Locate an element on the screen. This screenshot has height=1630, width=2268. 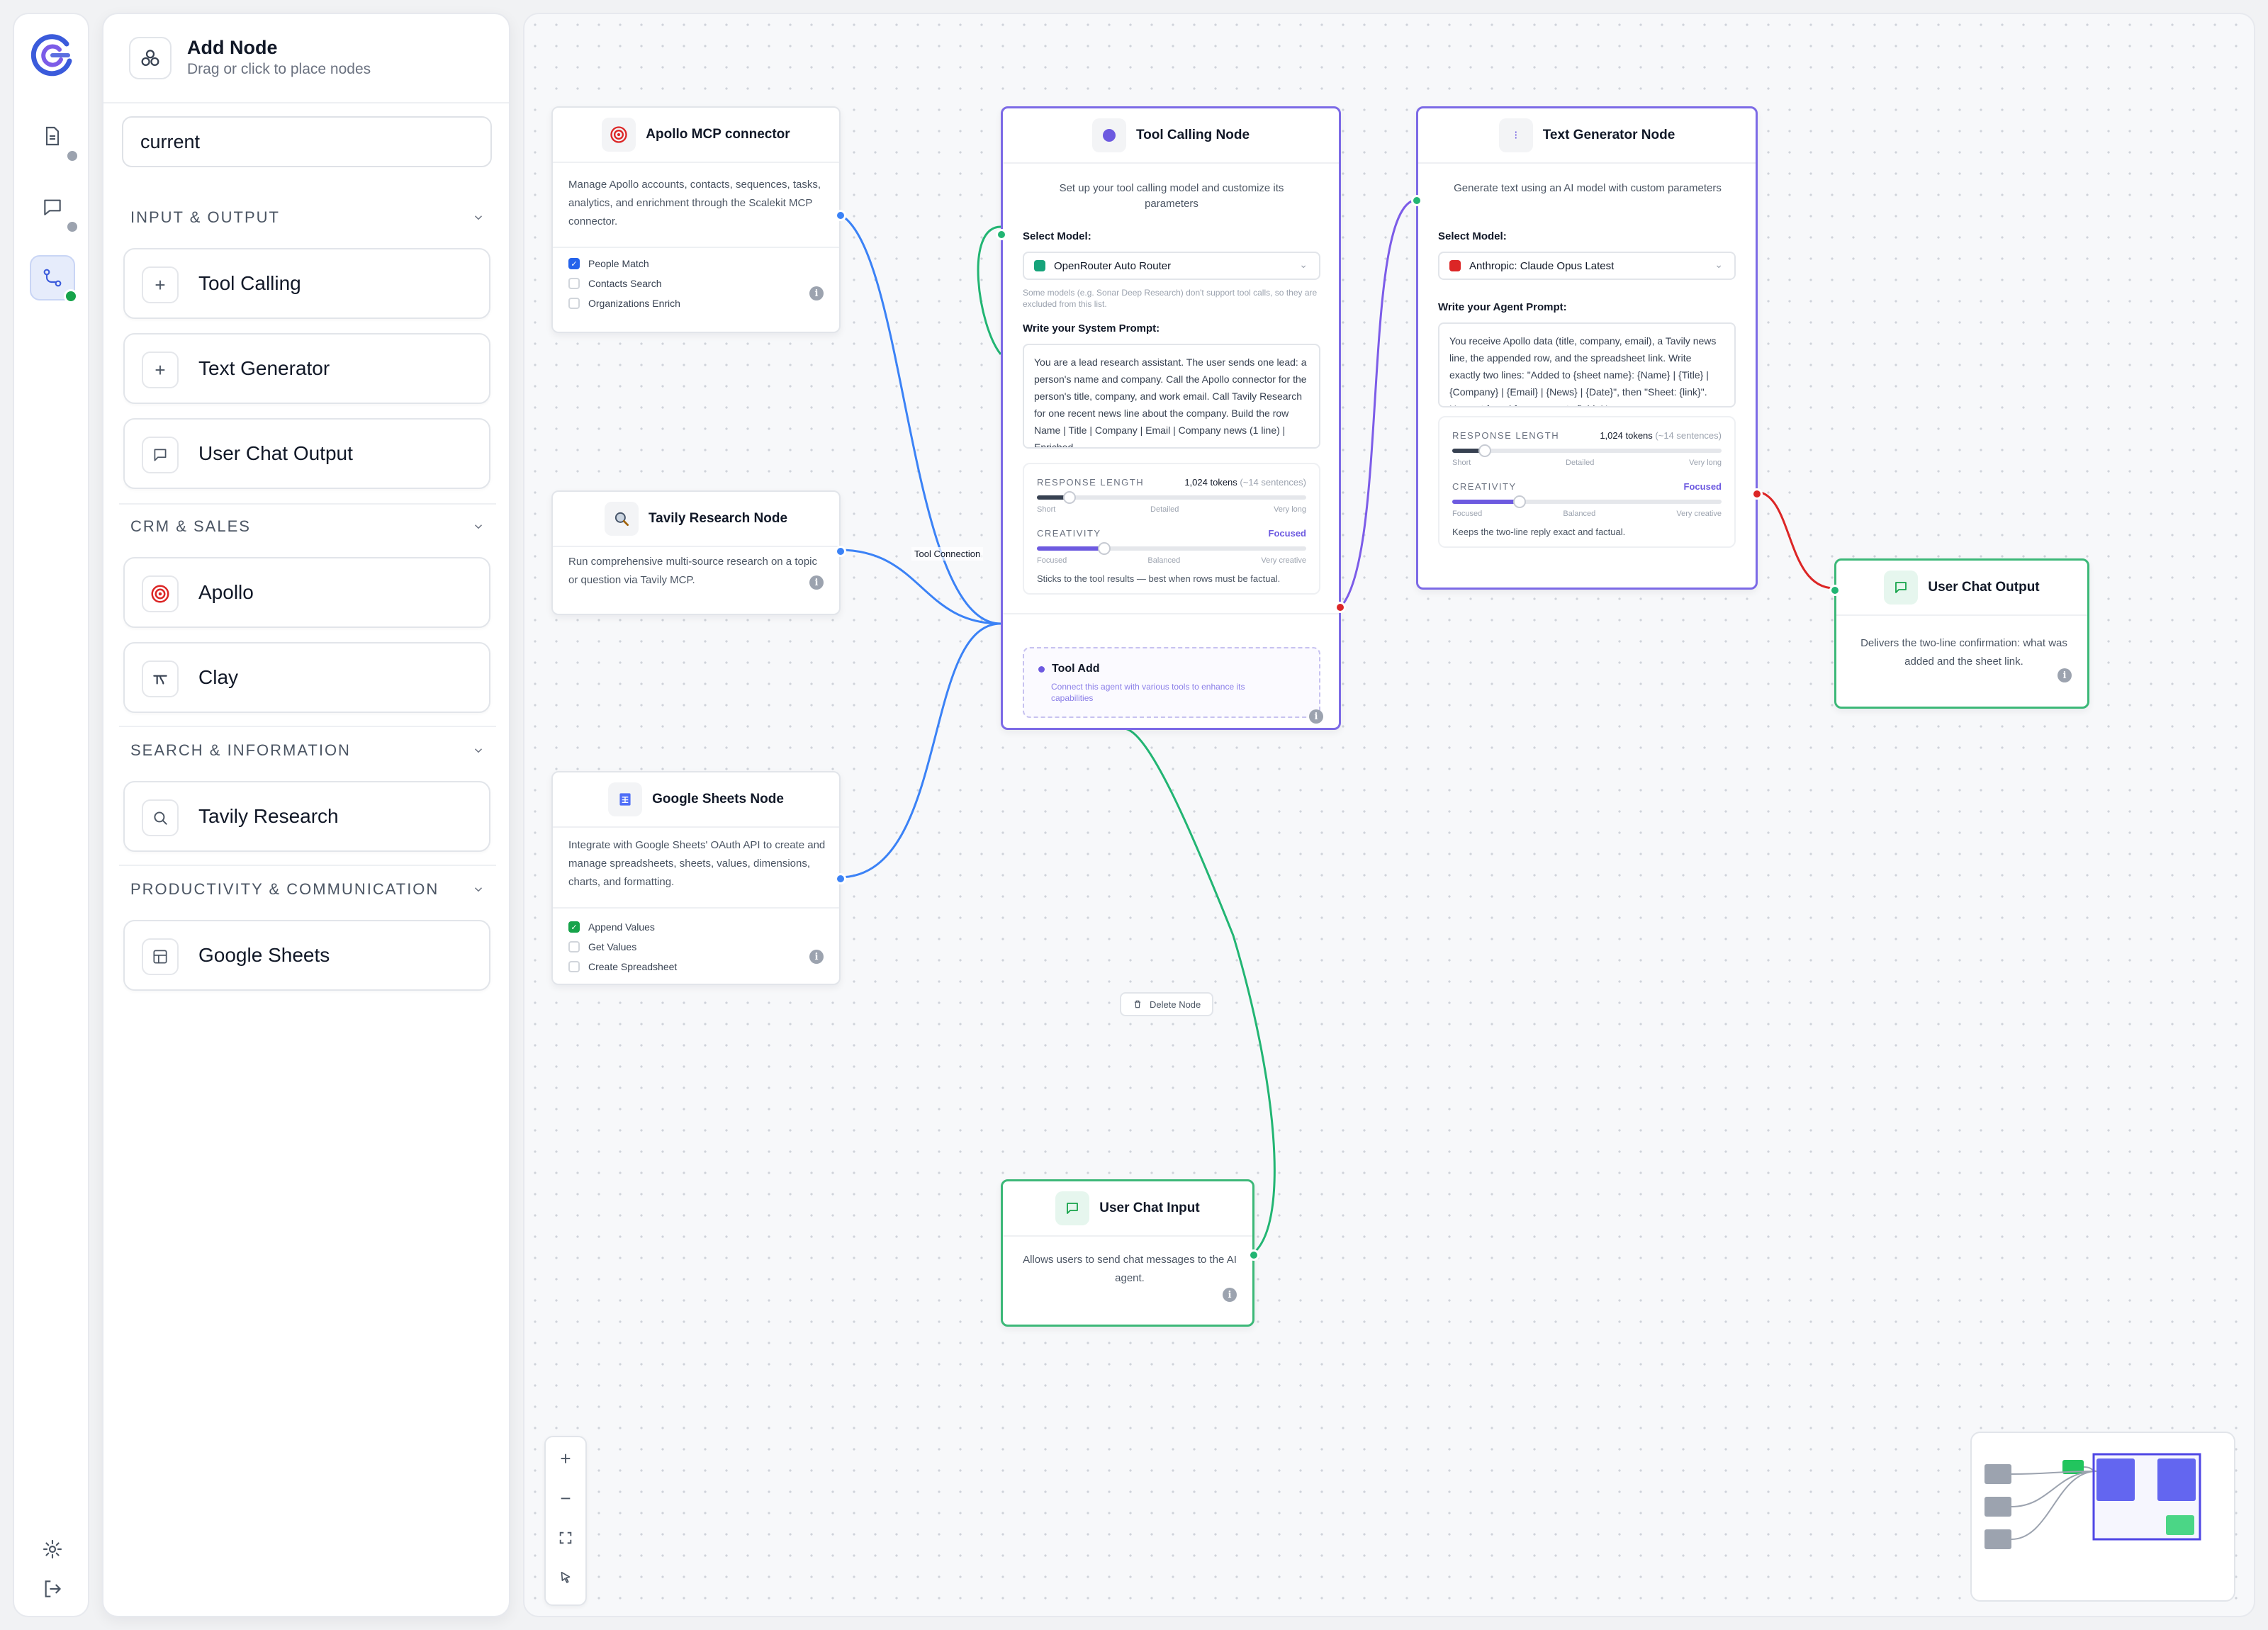
node-item-apollo: Apollo is located at coordinates (306, 592).